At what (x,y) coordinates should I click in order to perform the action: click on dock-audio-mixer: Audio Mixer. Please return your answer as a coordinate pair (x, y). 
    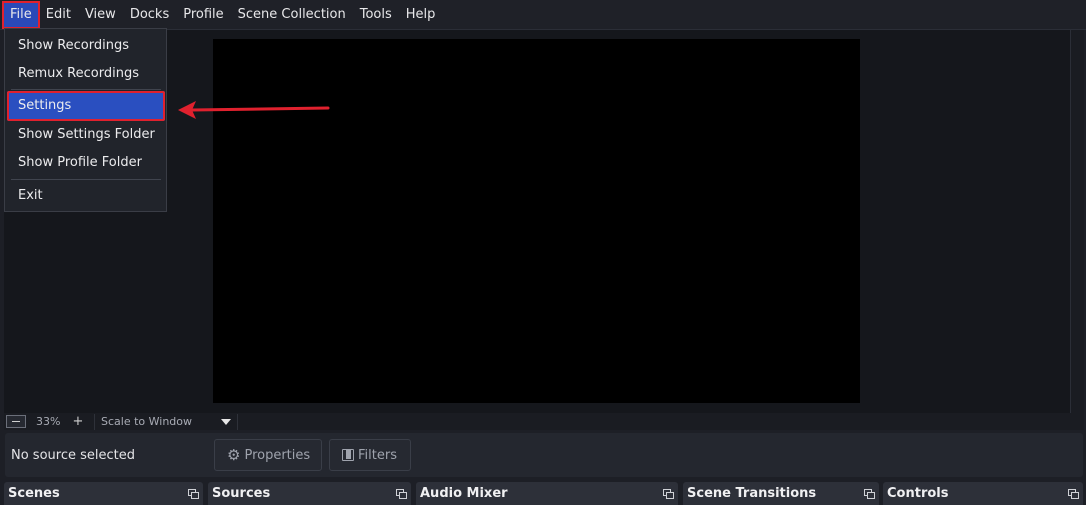
    Looking at the image, I should click on (547, 493).